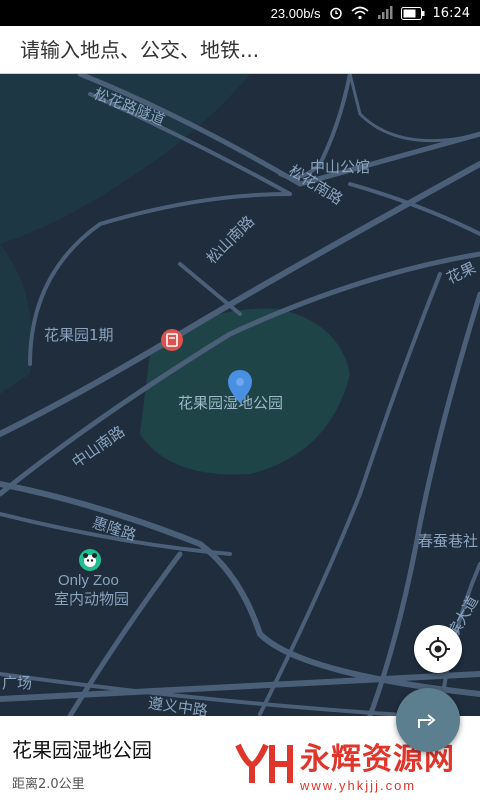 This screenshot has height=800, width=480. Describe the element at coordinates (451, 13) in the screenshot. I see `clock-time: 16:24` at that location.